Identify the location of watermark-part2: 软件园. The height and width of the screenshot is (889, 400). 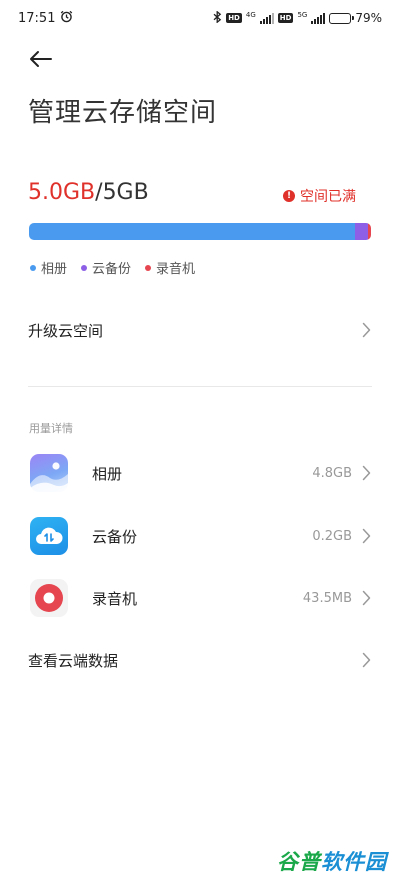
(354, 862).